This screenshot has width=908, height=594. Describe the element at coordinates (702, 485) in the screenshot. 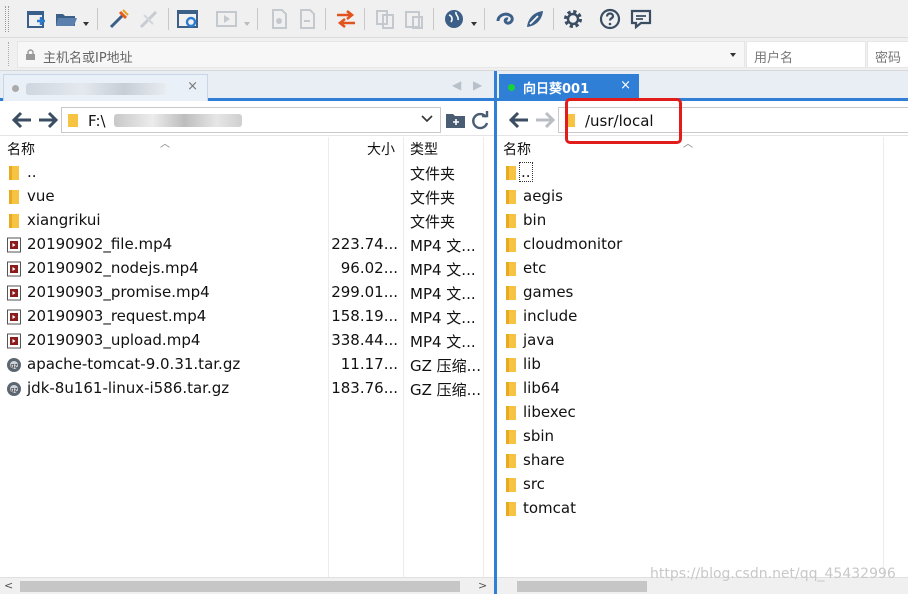

I see `file-row: src` at that location.